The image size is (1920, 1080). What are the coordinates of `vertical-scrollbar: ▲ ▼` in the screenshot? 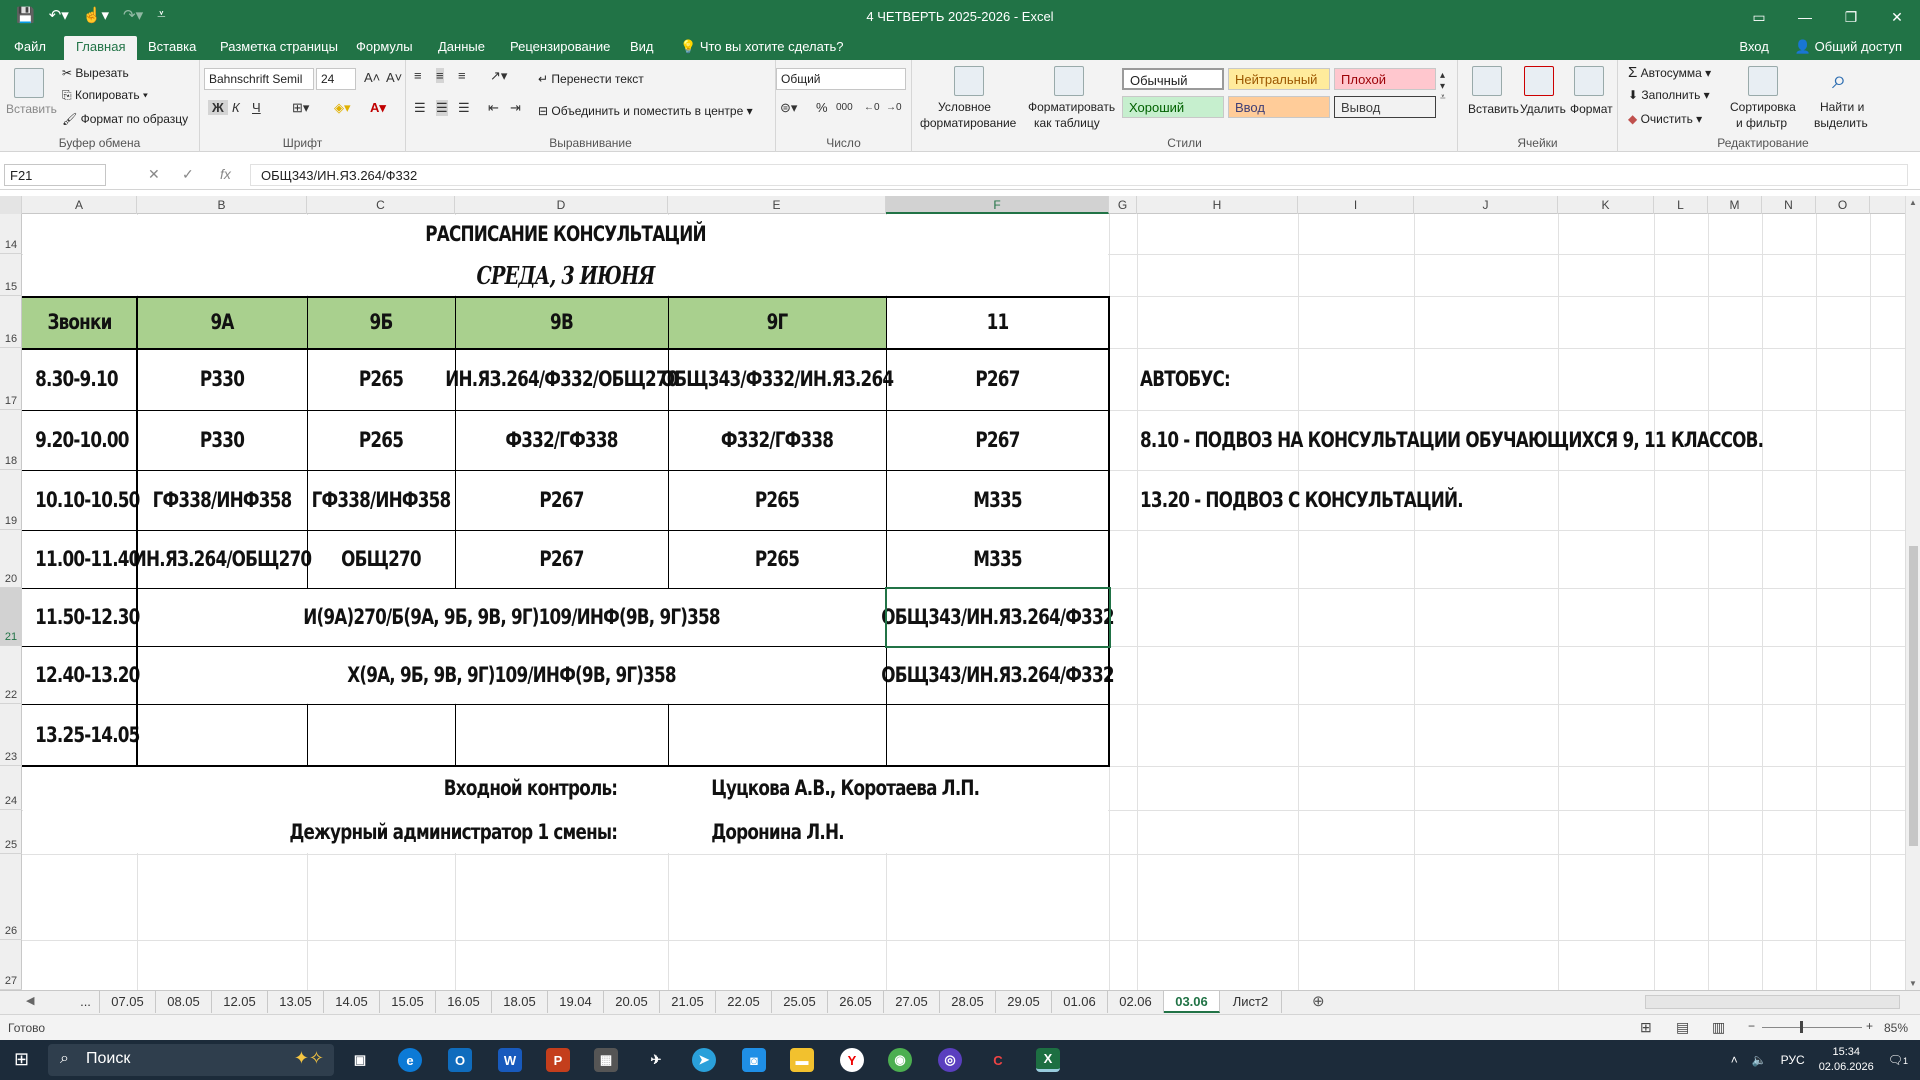 It's located at (1912, 593).